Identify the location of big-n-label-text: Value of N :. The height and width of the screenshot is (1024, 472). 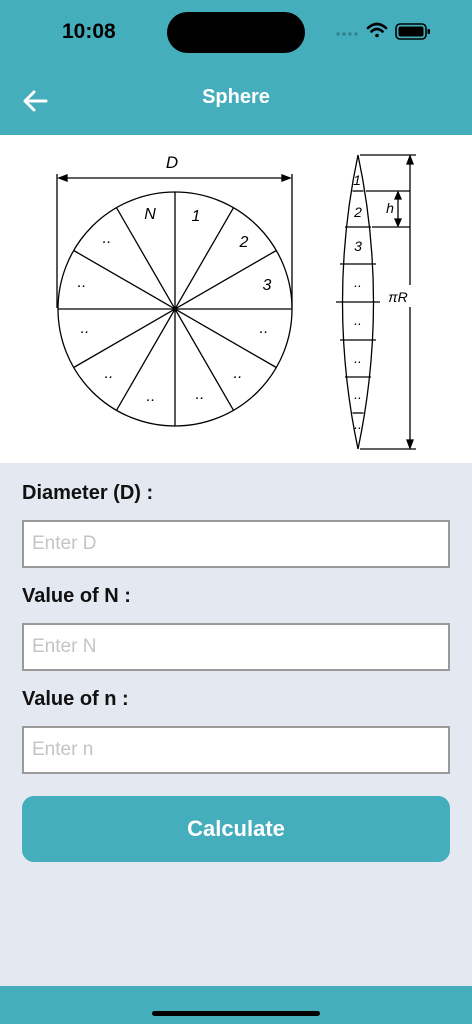
(76, 596).